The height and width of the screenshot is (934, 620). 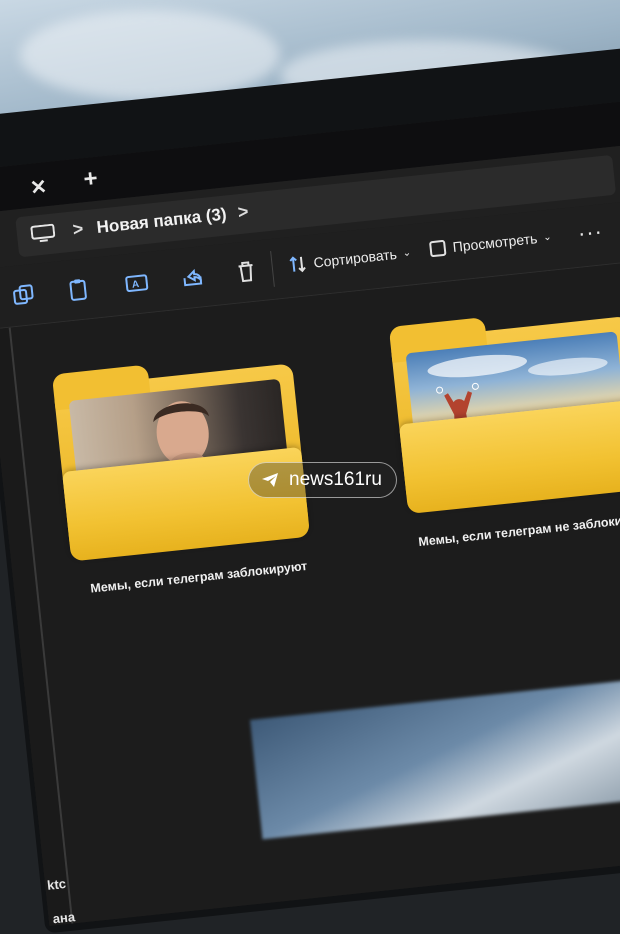 I want to click on rename-icon: A, so click(x=137, y=283).